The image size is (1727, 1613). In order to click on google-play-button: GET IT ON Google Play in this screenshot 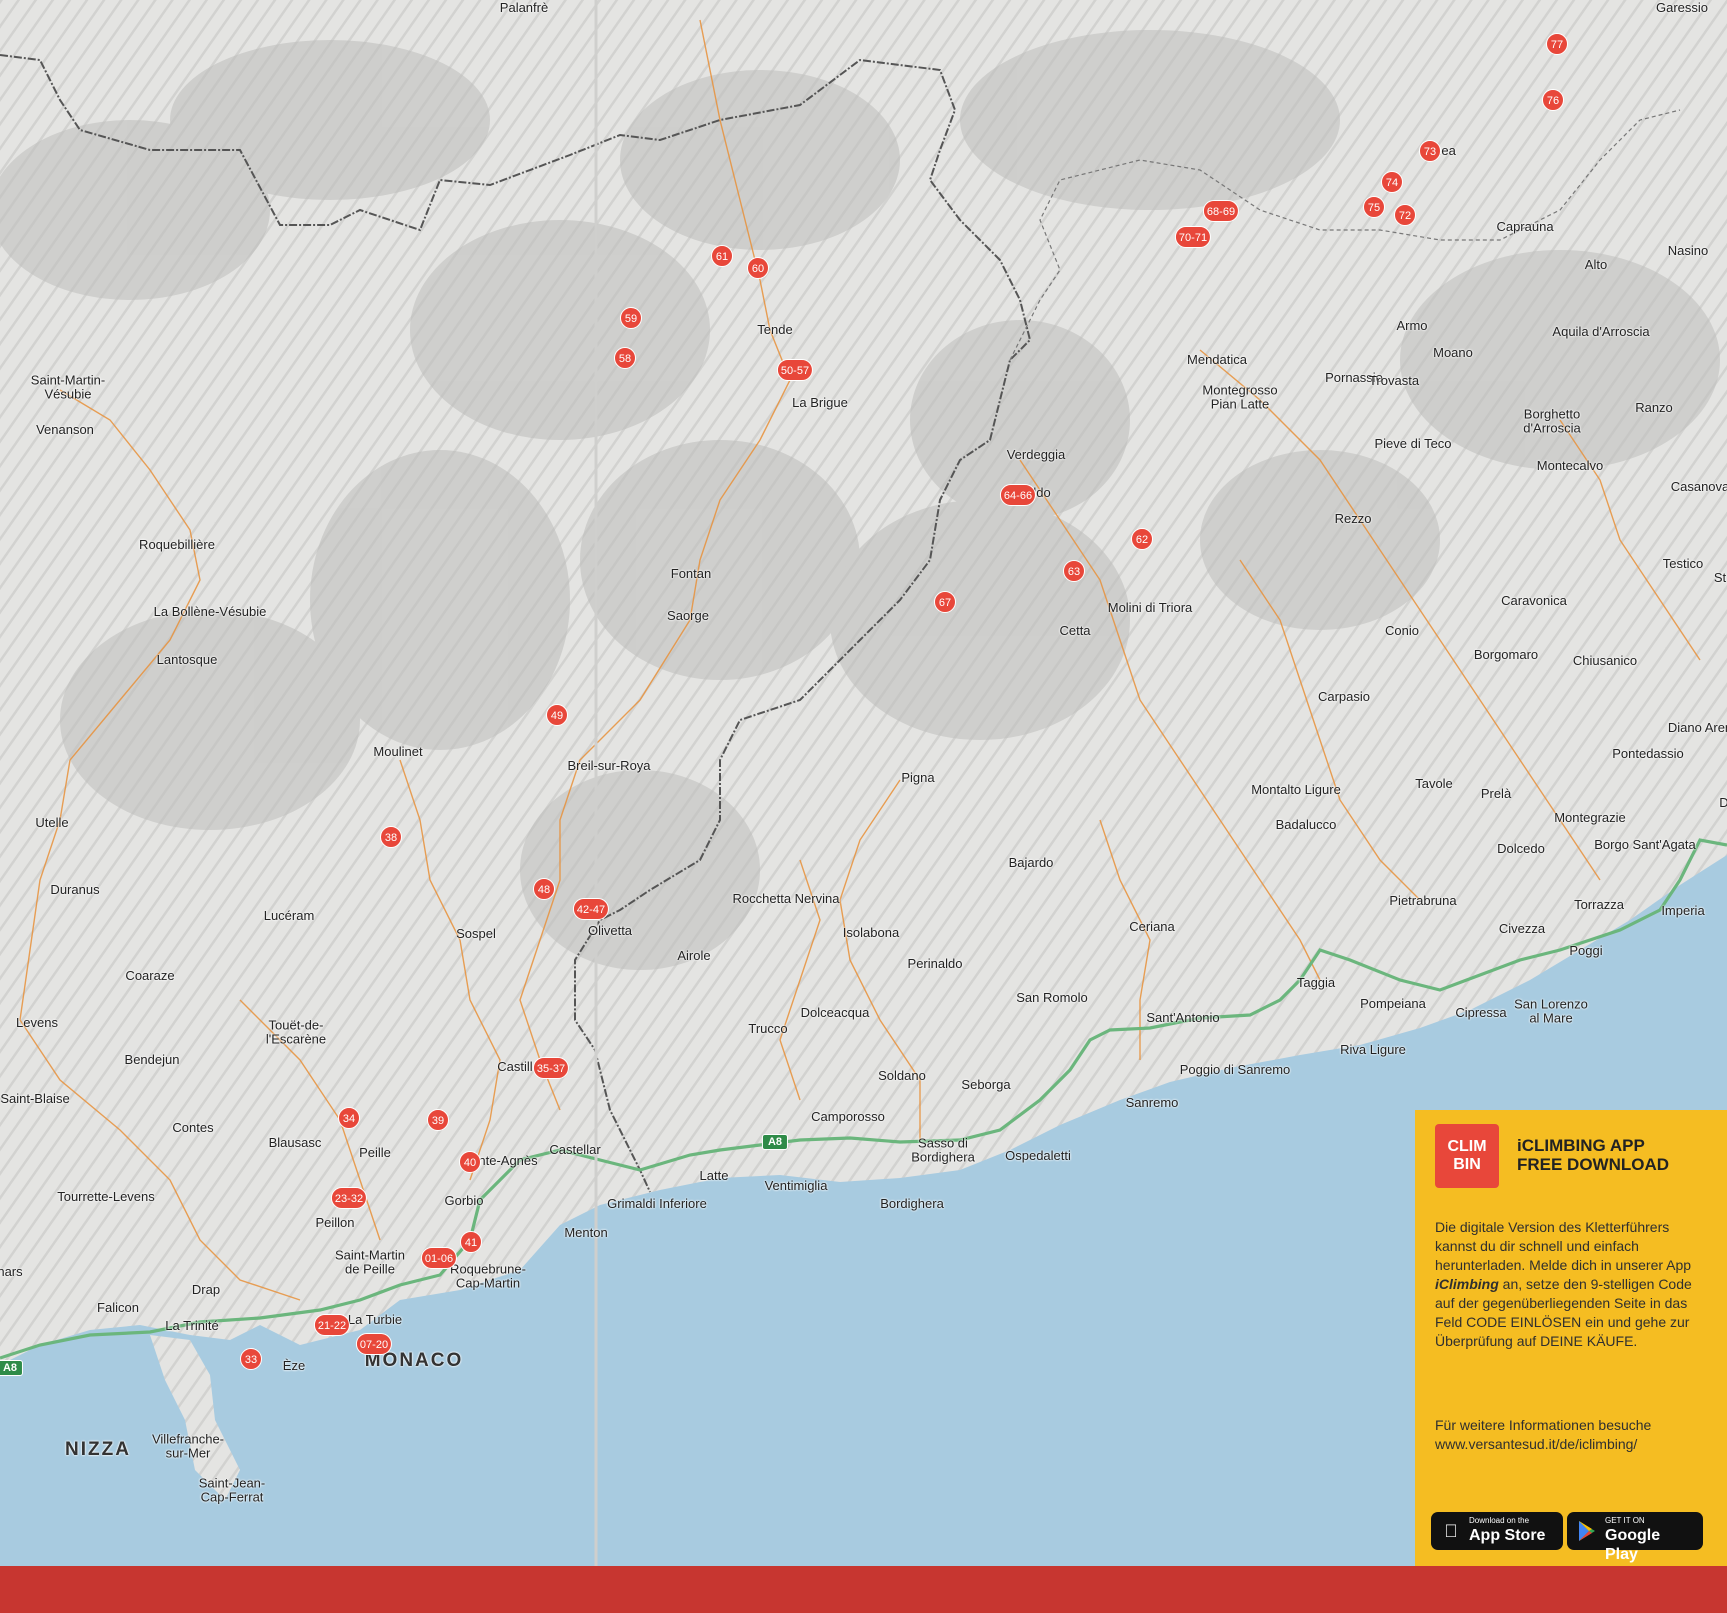, I will do `click(1635, 1537)`.